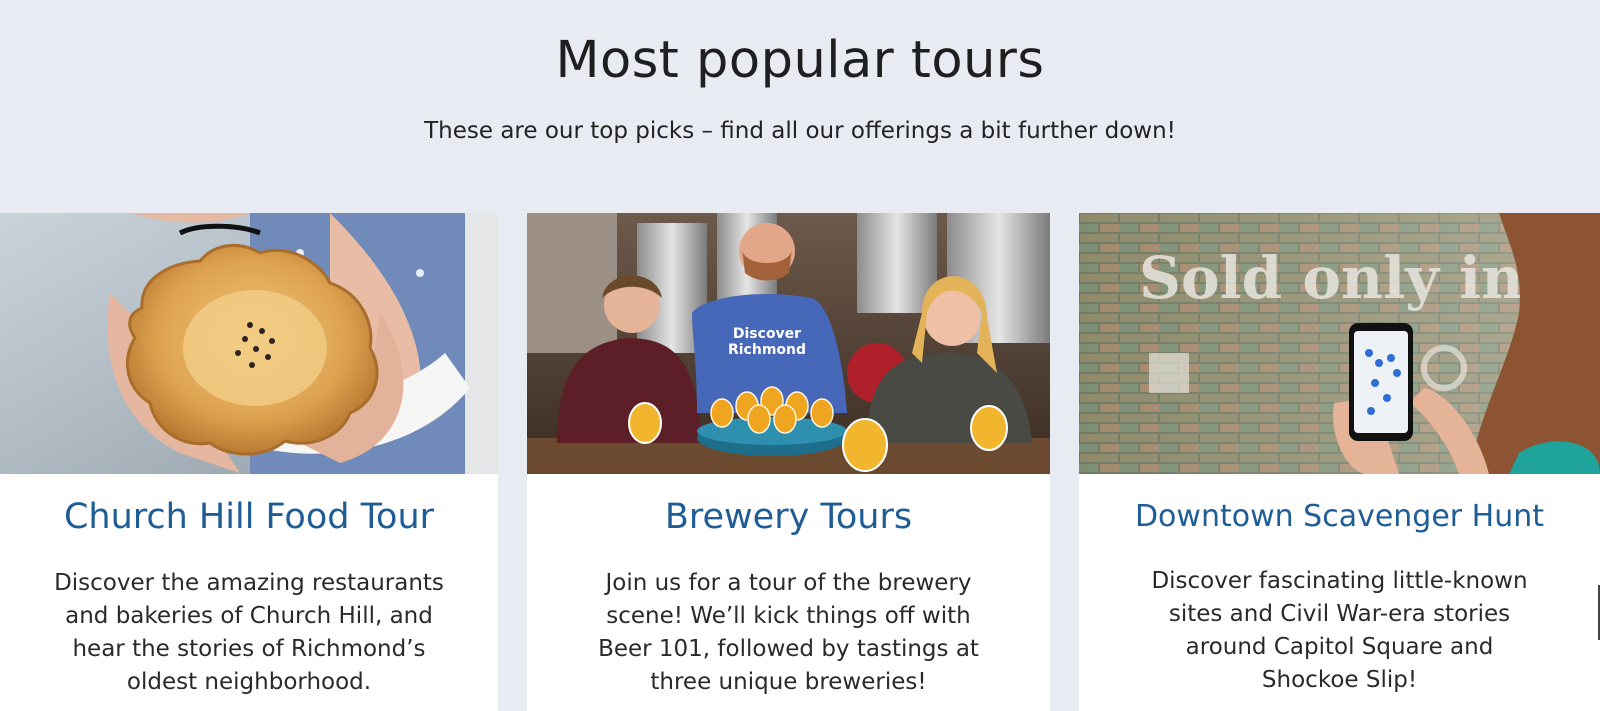 The height and width of the screenshot is (711, 1600). Describe the element at coordinates (1339, 517) in the screenshot. I see `card-title: Downtown Scavenger Hunt` at that location.